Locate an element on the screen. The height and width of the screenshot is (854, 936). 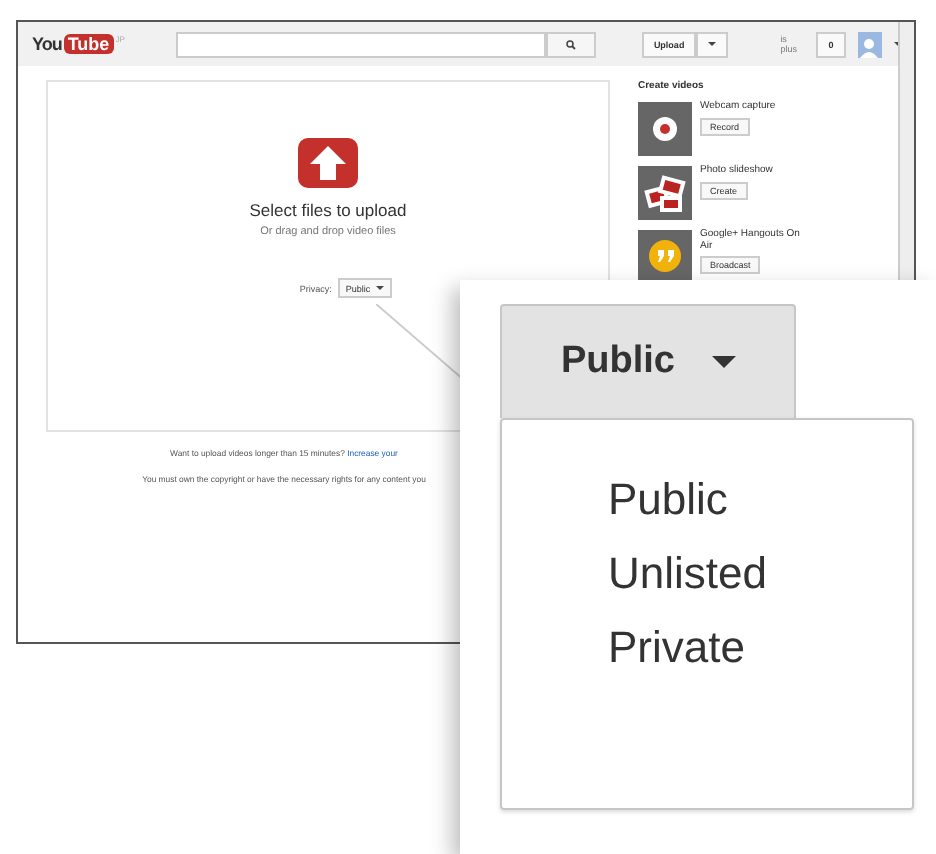
search-icon is located at coordinates (570, 44).